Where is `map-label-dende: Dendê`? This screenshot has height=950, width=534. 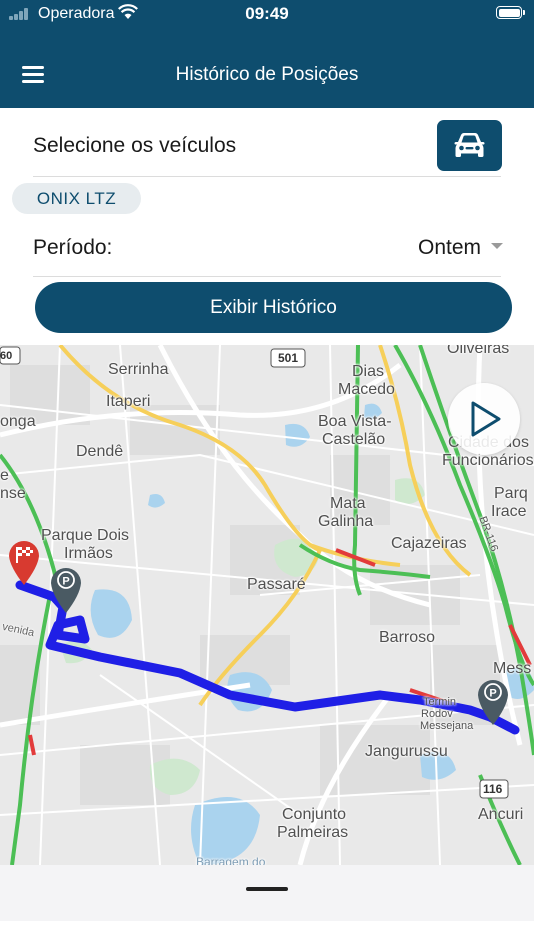
map-label-dende: Dendê is located at coordinates (100, 451).